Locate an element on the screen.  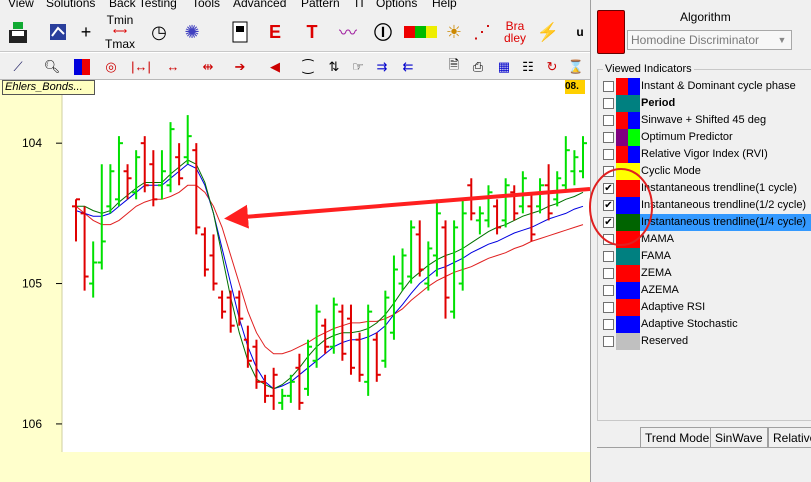
line-tool-icon: ⟋ is located at coordinates (18, 66).